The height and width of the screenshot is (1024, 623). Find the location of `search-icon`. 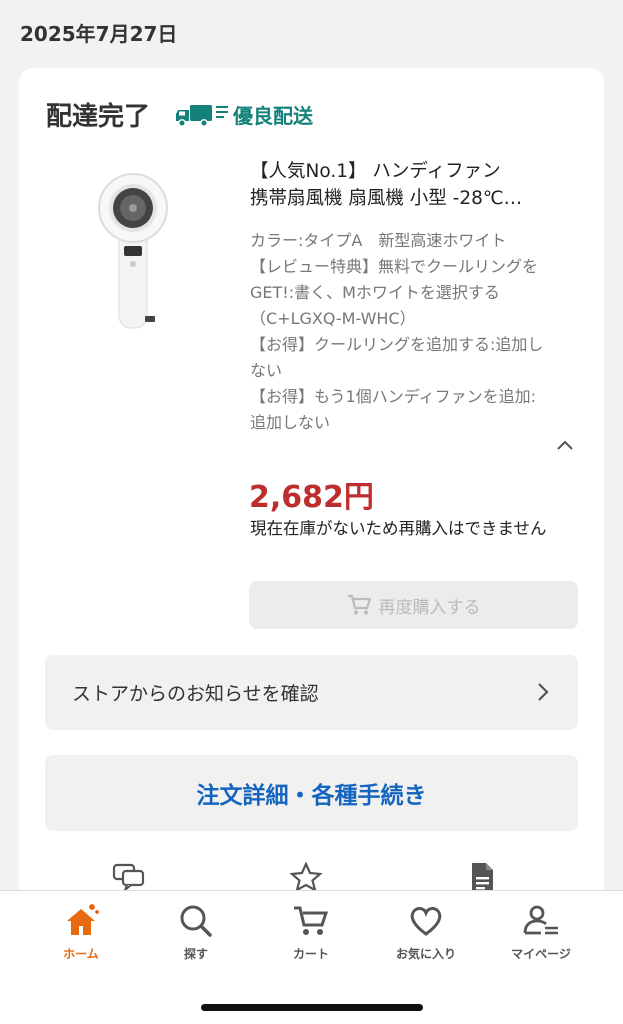

search-icon is located at coordinates (196, 921).